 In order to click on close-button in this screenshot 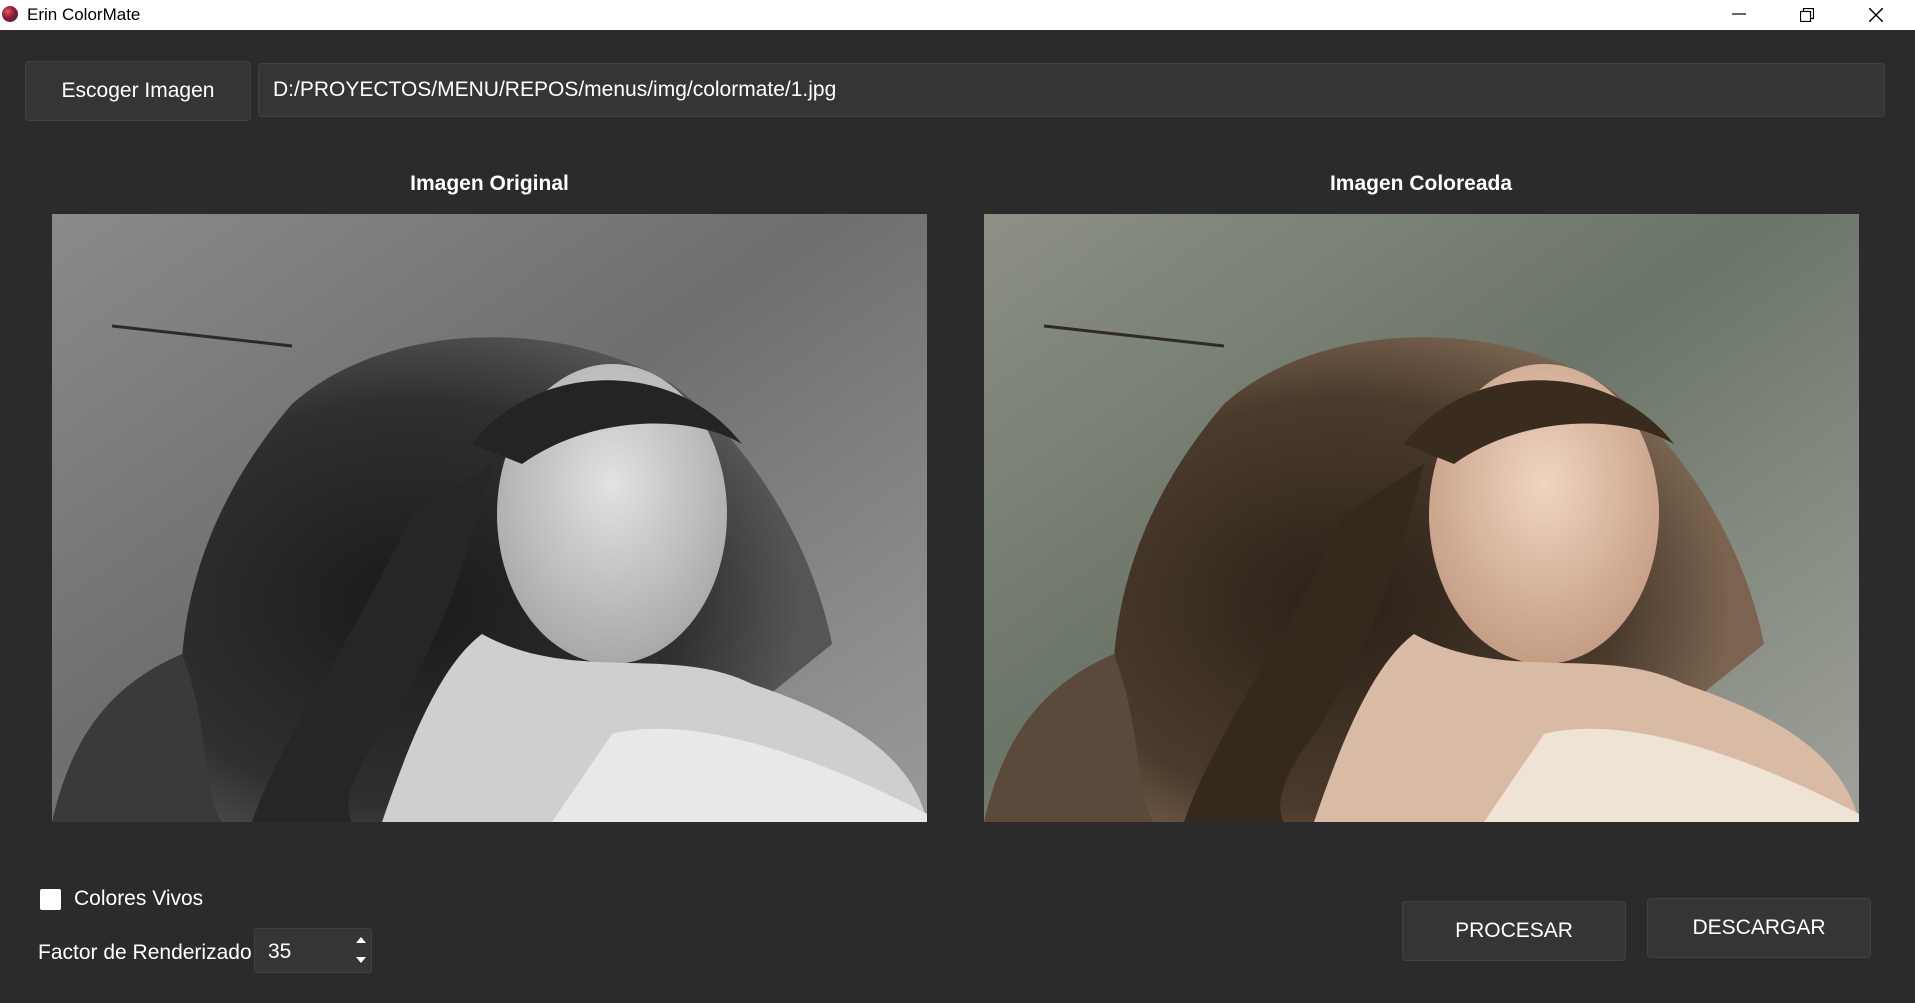, I will do `click(1876, 15)`.